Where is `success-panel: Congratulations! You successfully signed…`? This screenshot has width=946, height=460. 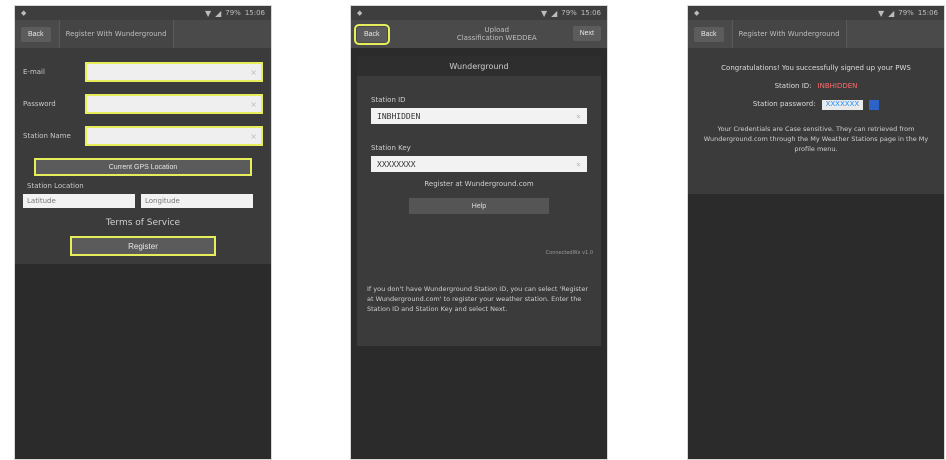
success-panel: Congratulations! You successfully signed… is located at coordinates (816, 121).